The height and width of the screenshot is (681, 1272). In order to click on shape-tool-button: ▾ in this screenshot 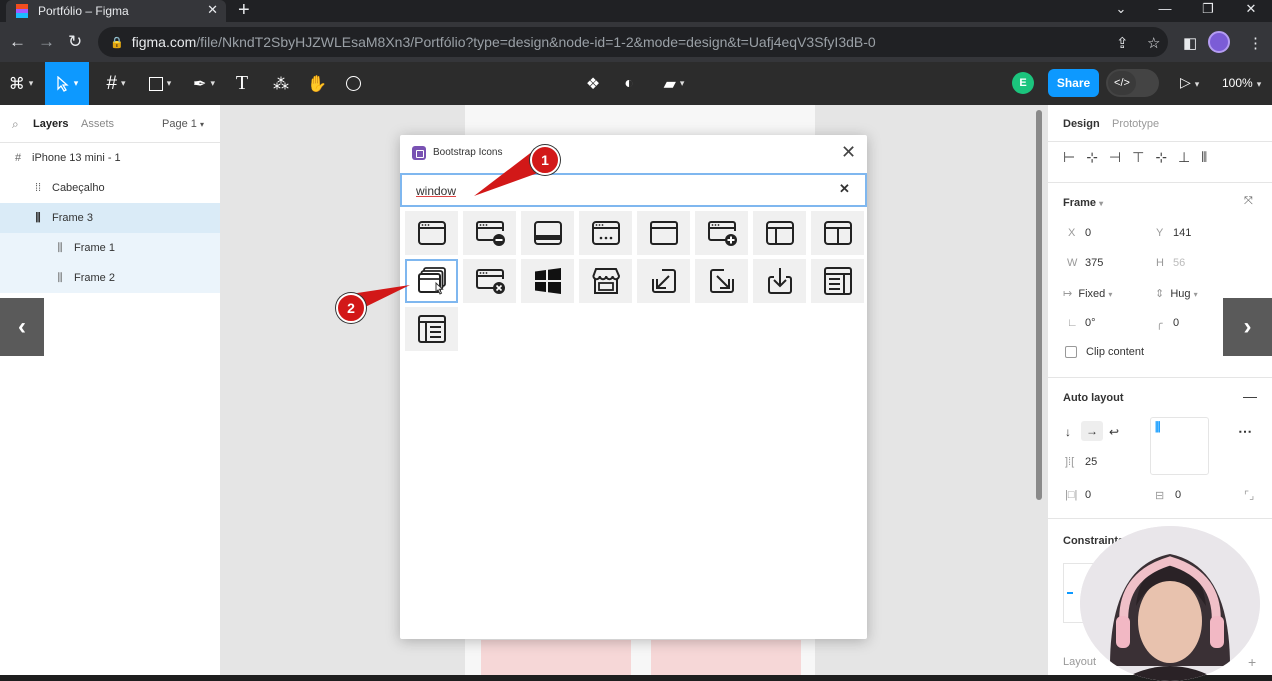, I will do `click(160, 83)`.